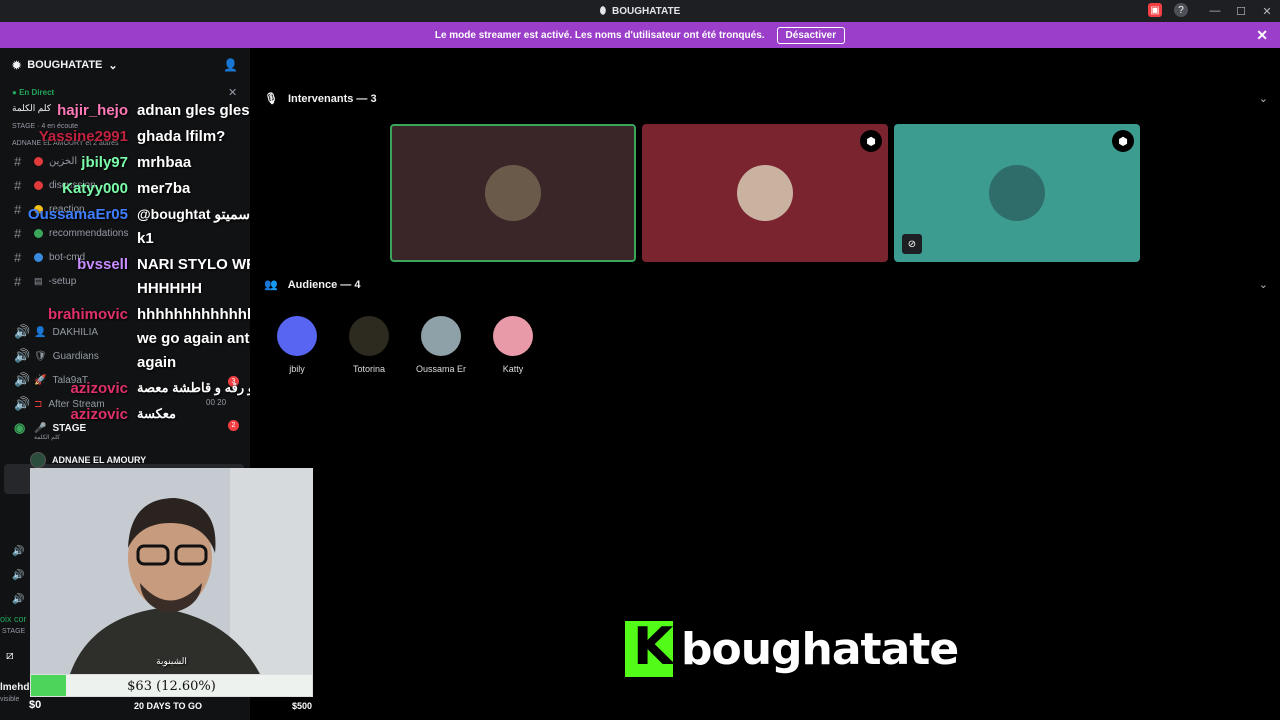 The width and height of the screenshot is (1280, 720). I want to click on username-partial: lmehd, so click(15, 687).